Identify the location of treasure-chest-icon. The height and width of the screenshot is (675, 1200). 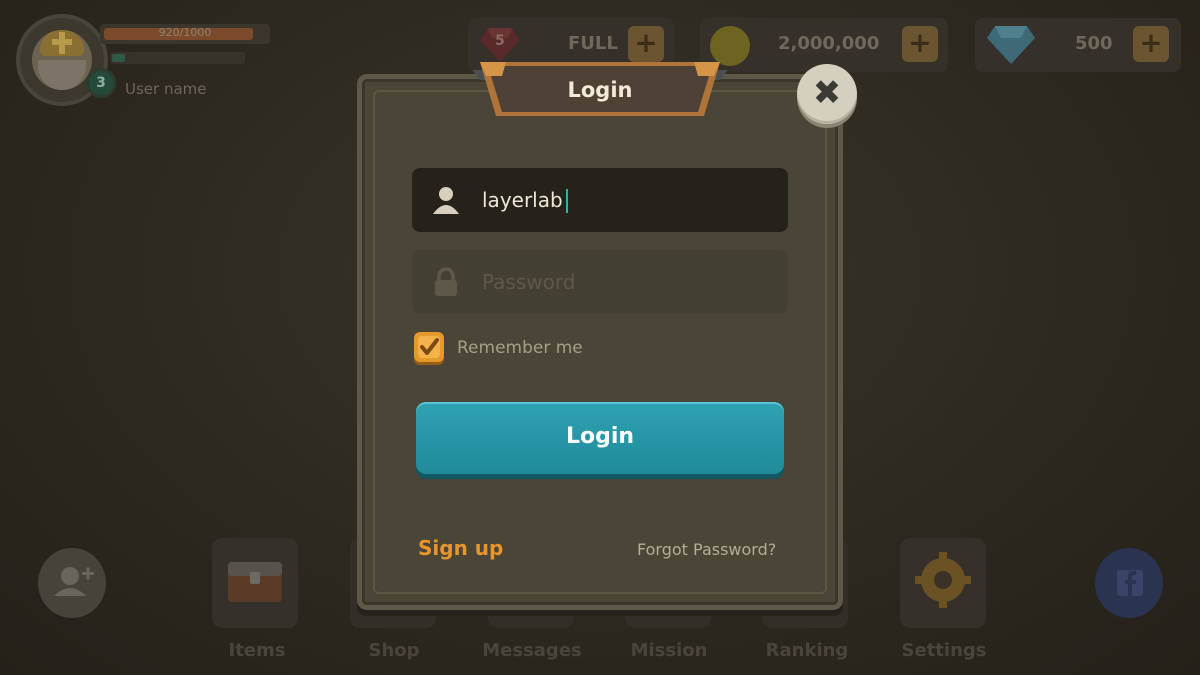
(255, 582).